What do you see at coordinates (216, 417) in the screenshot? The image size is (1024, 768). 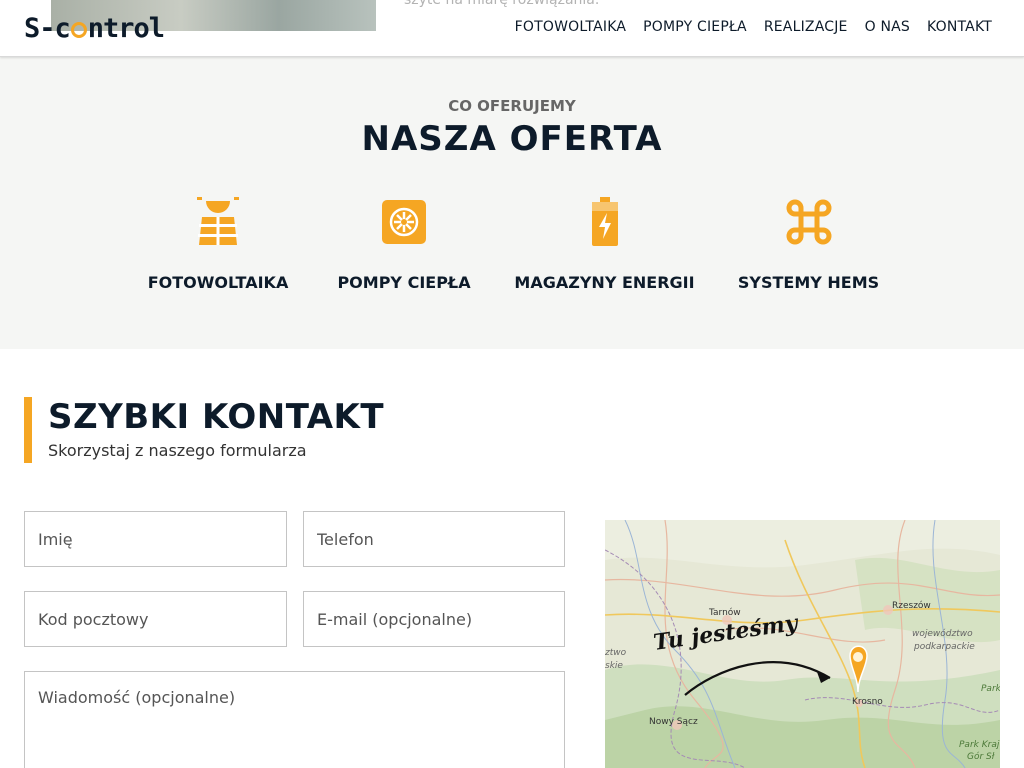 I see `contact-title: SZYBKI KONTAKT` at bounding box center [216, 417].